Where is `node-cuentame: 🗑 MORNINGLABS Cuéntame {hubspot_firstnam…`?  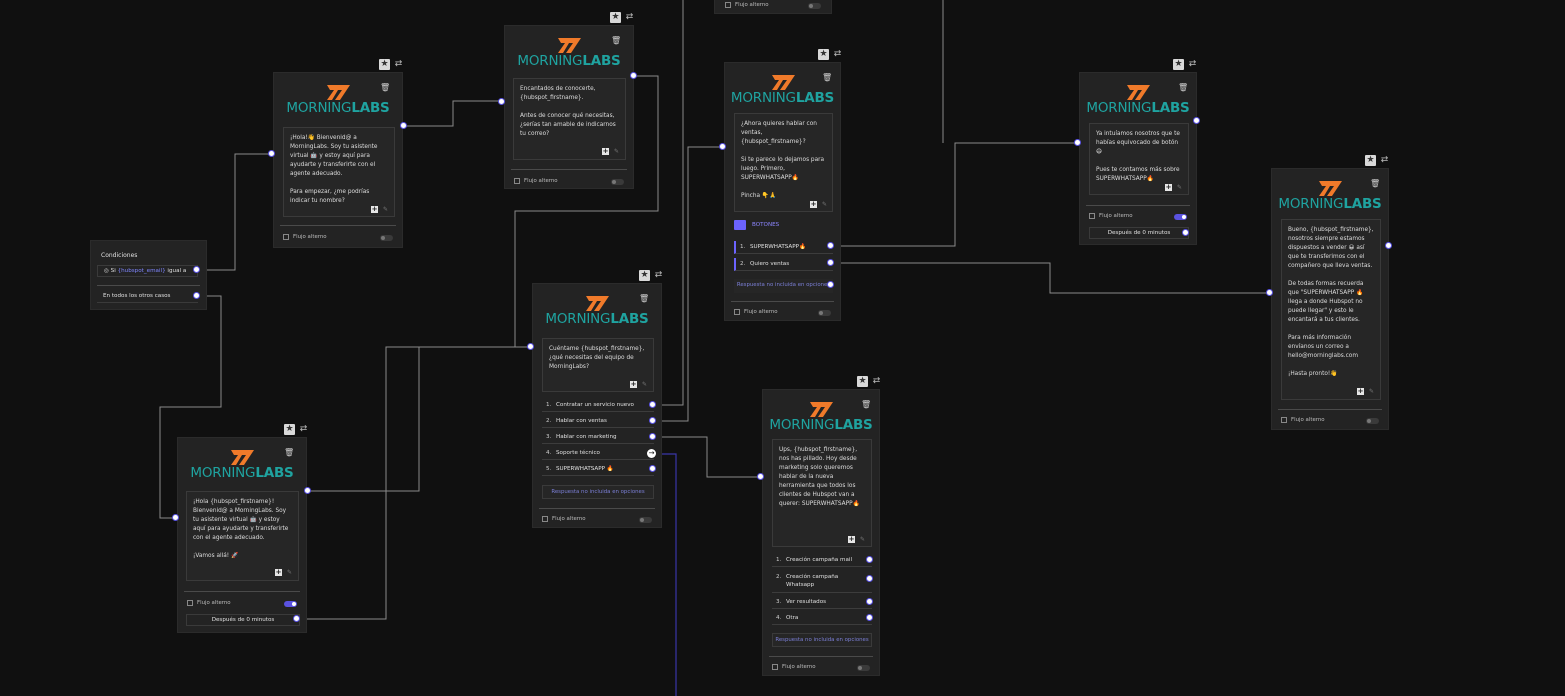 node-cuentame: 🗑 MORNINGLABS Cuéntame {hubspot_firstnam… is located at coordinates (597, 405).